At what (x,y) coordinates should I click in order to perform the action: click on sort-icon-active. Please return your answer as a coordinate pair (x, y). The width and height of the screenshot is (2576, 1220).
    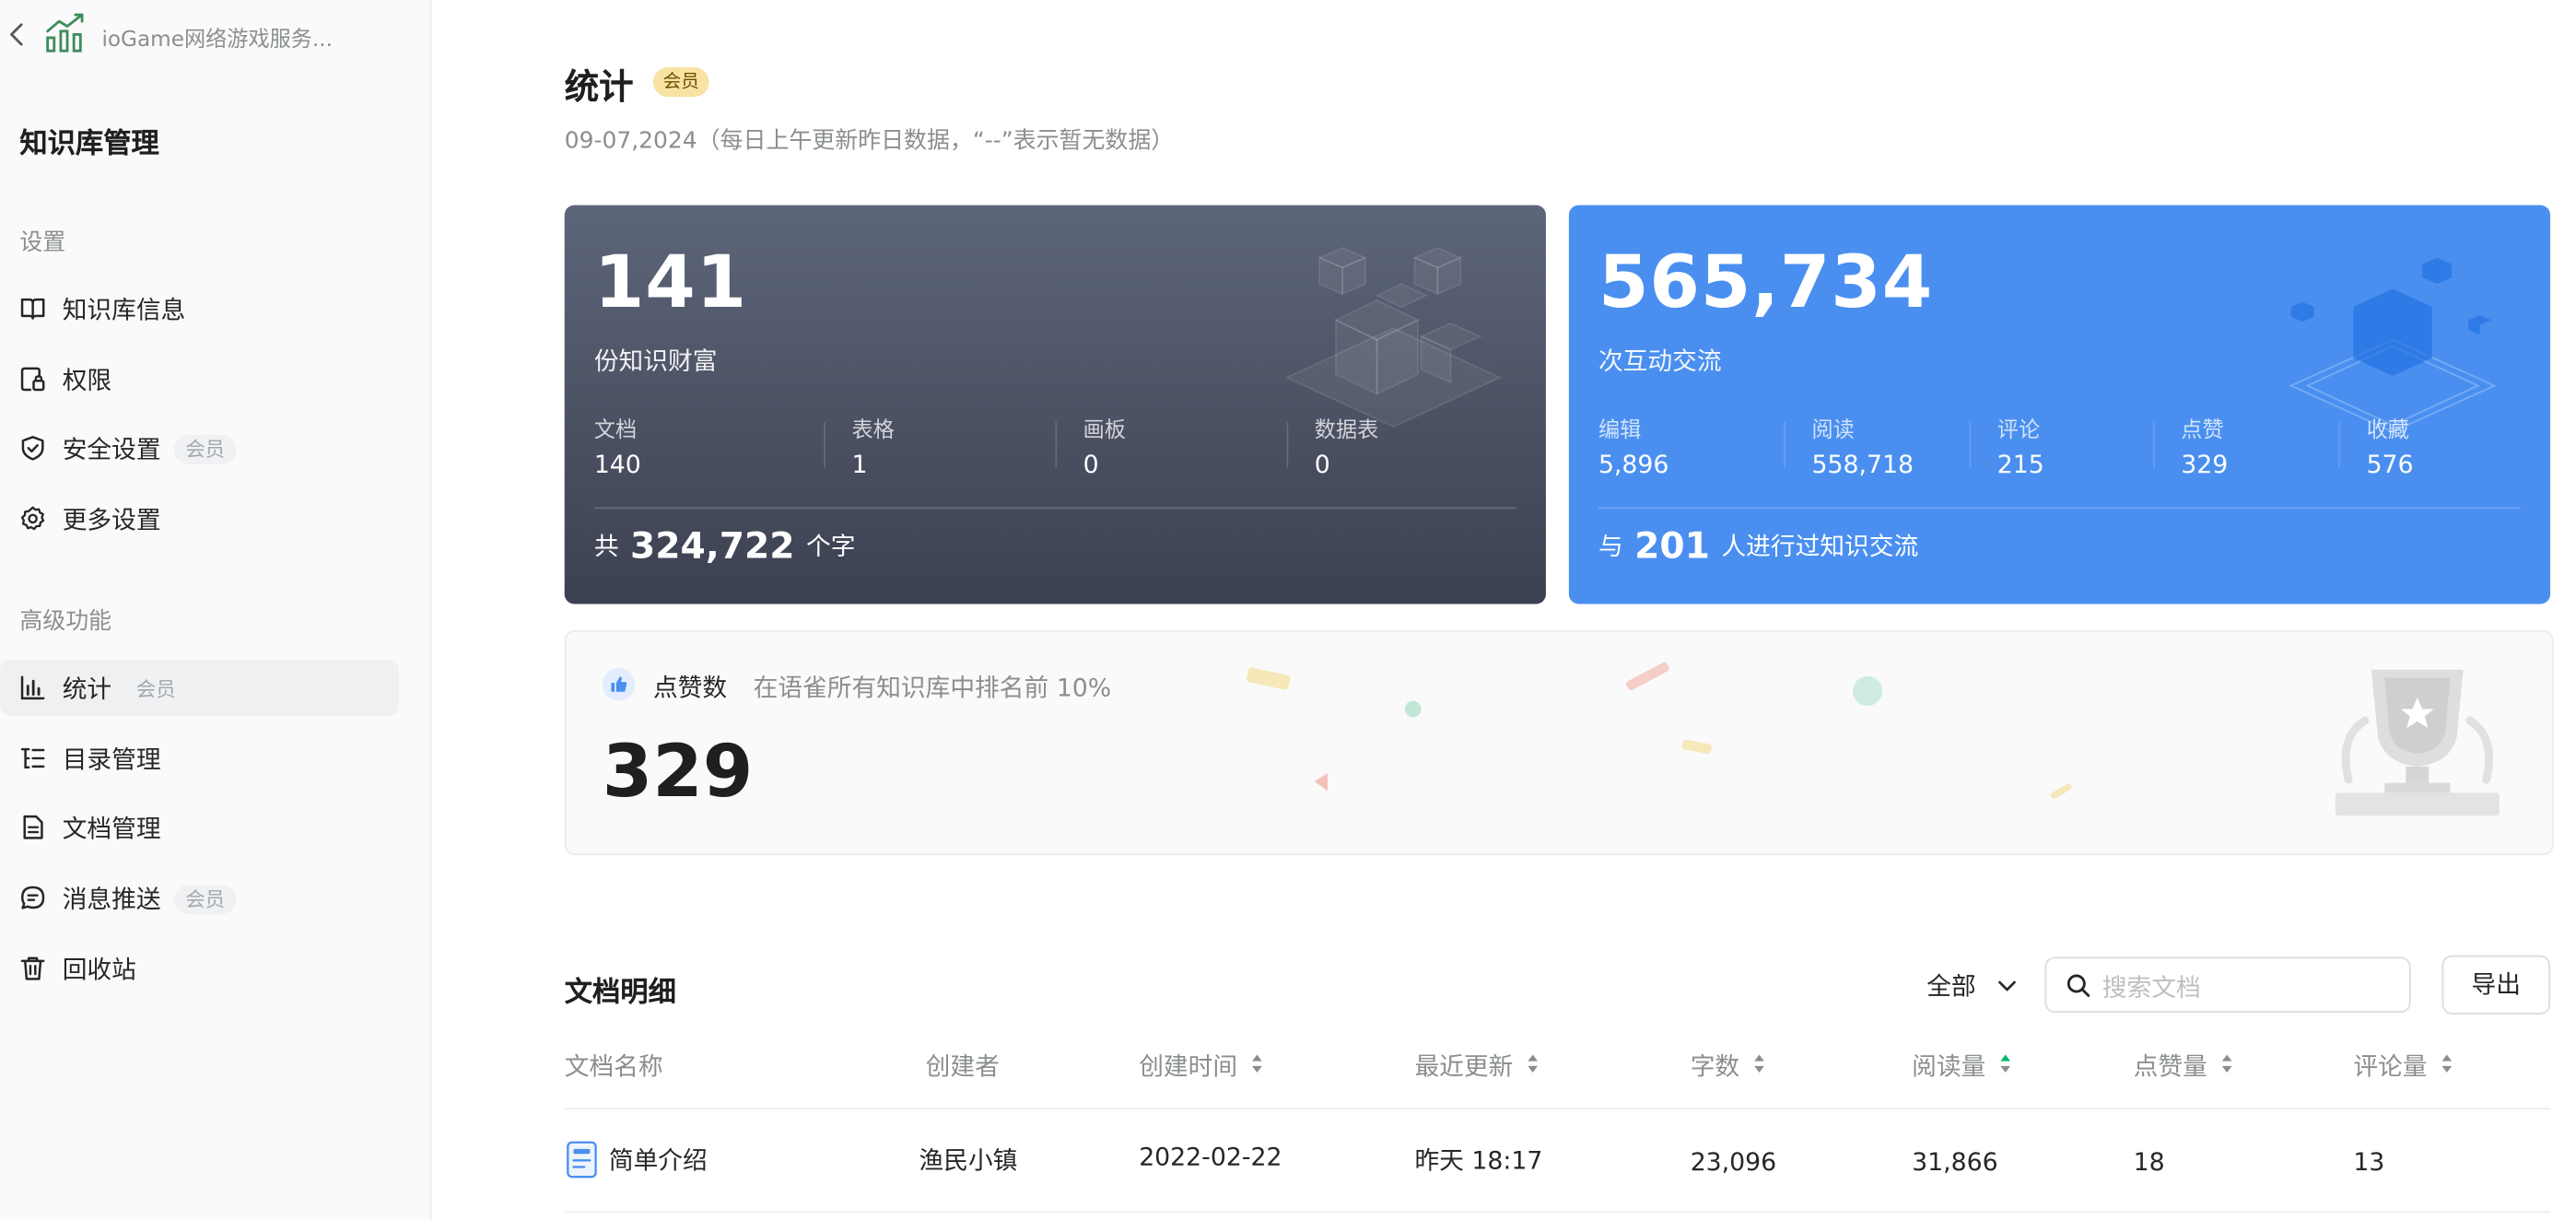
    Looking at the image, I should click on (2005, 1063).